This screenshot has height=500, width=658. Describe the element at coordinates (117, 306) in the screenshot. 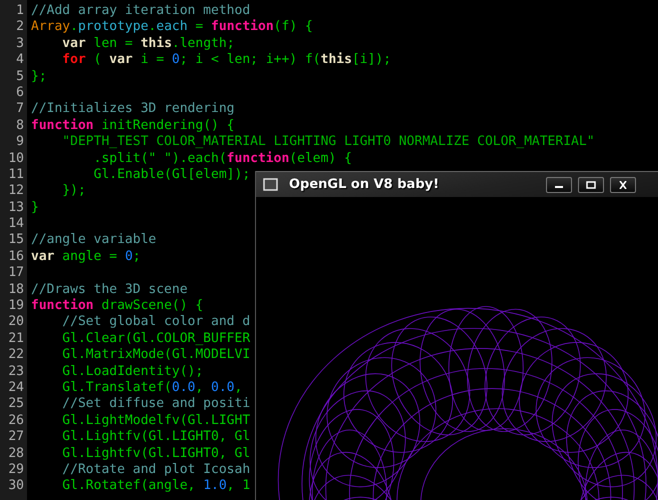

I see `code-line: function drawScene() {` at that location.